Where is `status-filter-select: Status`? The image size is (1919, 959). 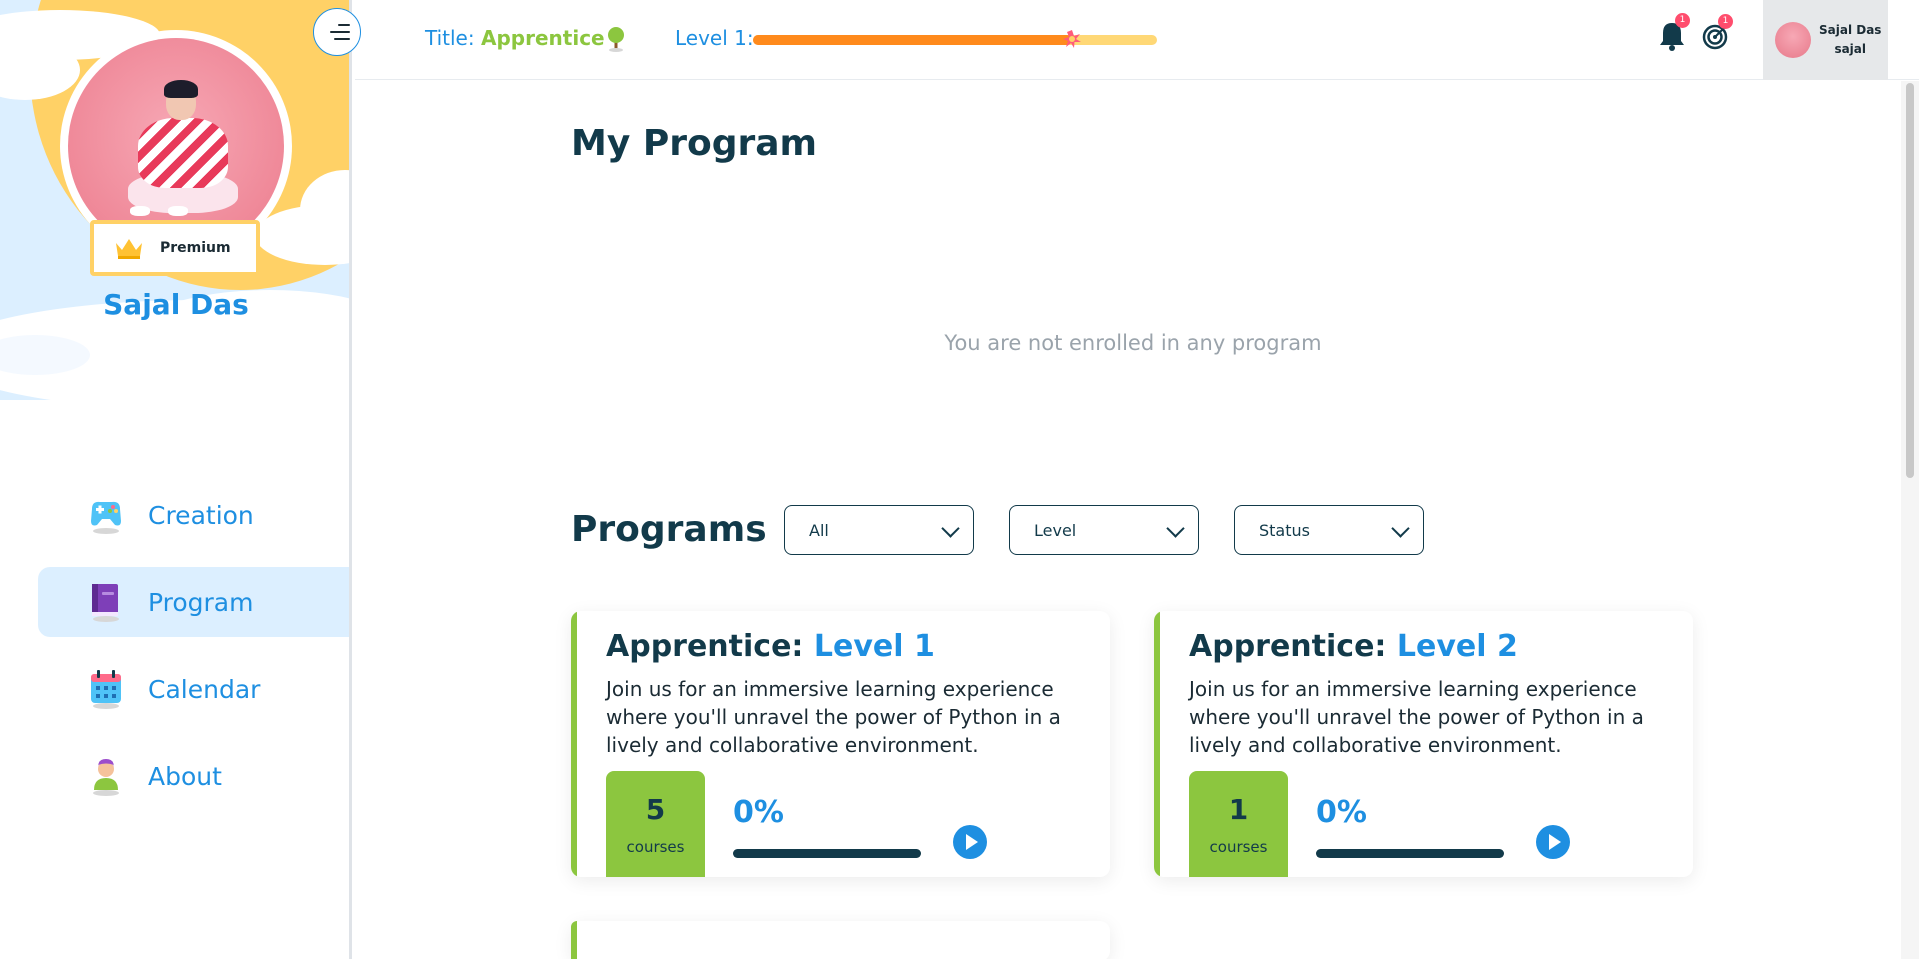
status-filter-select: Status is located at coordinates (1329, 530).